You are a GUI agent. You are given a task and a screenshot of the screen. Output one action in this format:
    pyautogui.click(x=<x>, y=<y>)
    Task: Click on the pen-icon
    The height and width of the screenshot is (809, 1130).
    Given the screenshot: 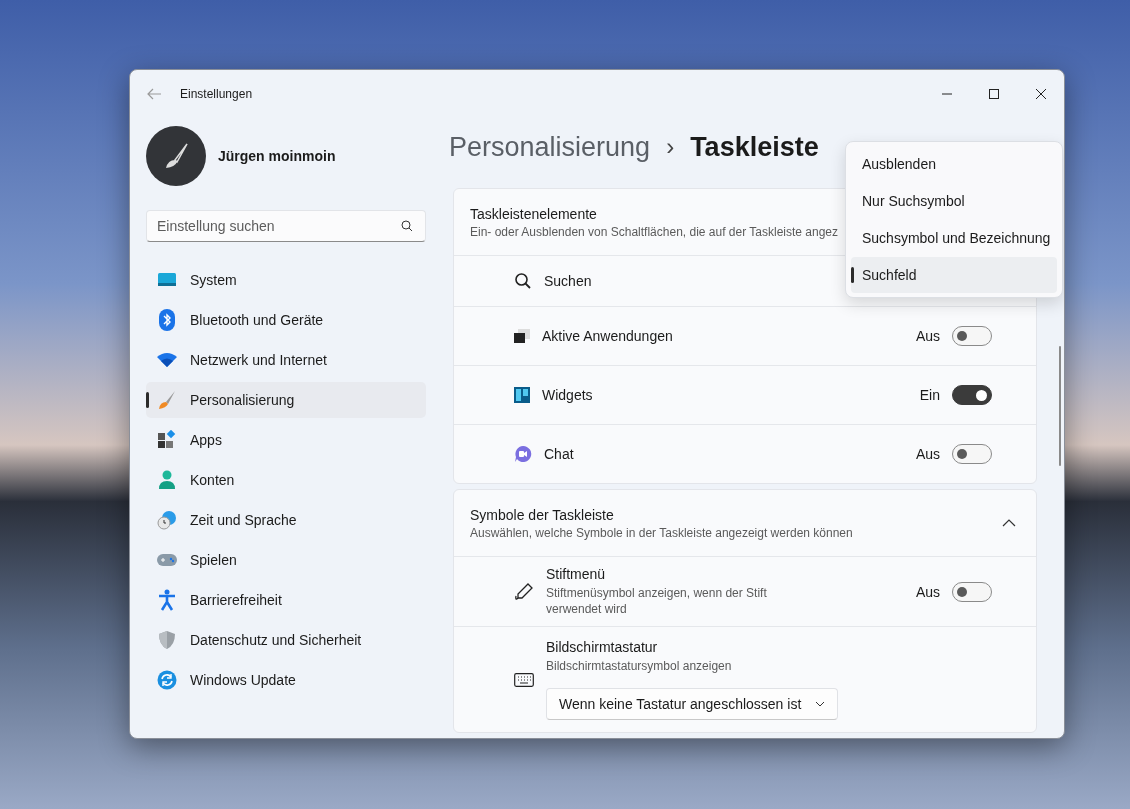 What is the action you would take?
    pyautogui.click(x=524, y=591)
    